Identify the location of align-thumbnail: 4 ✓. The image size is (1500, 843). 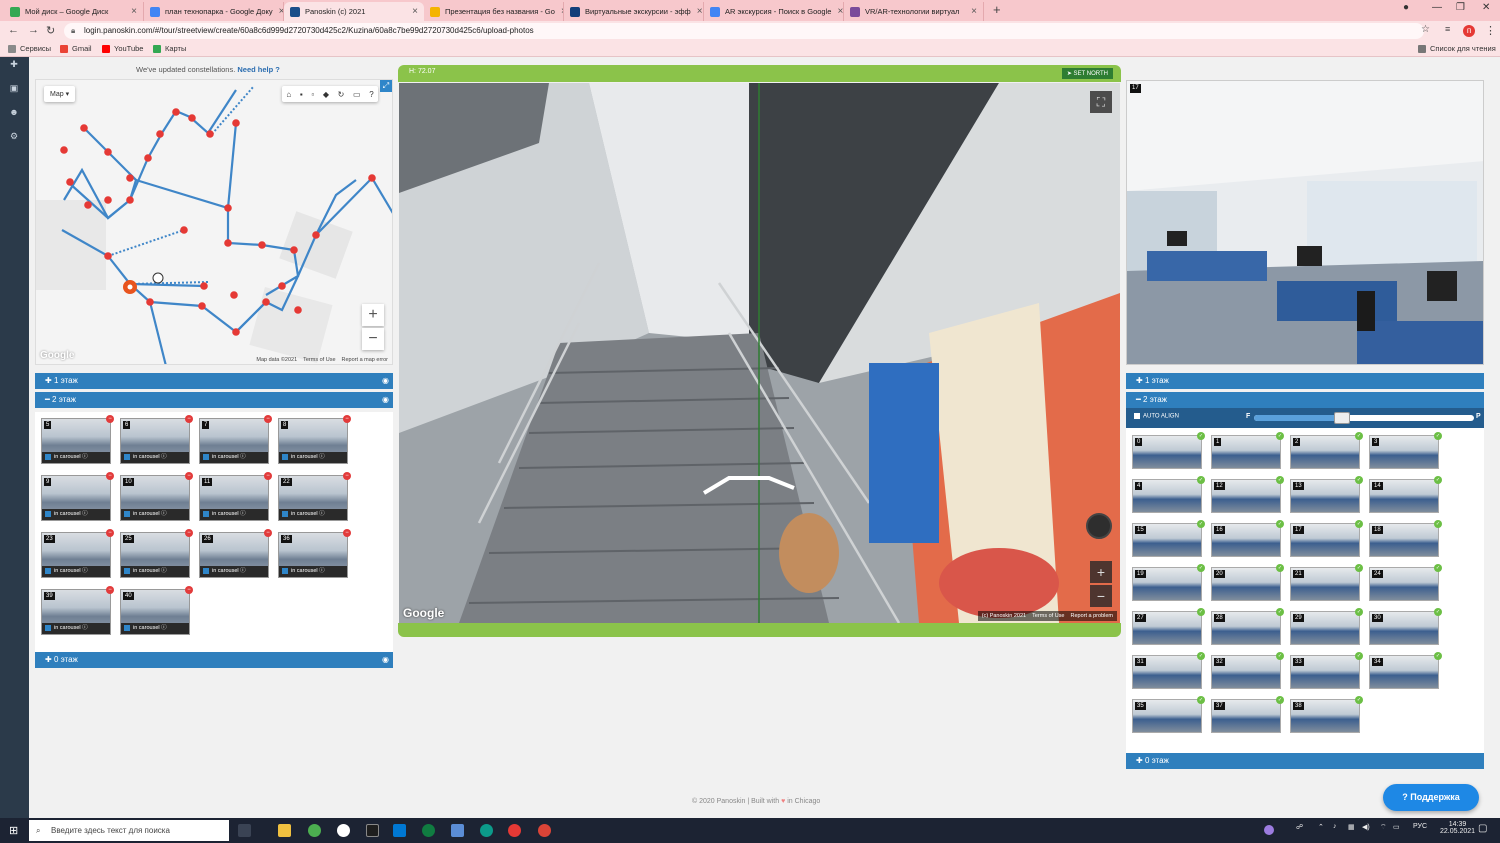
(1168, 494).